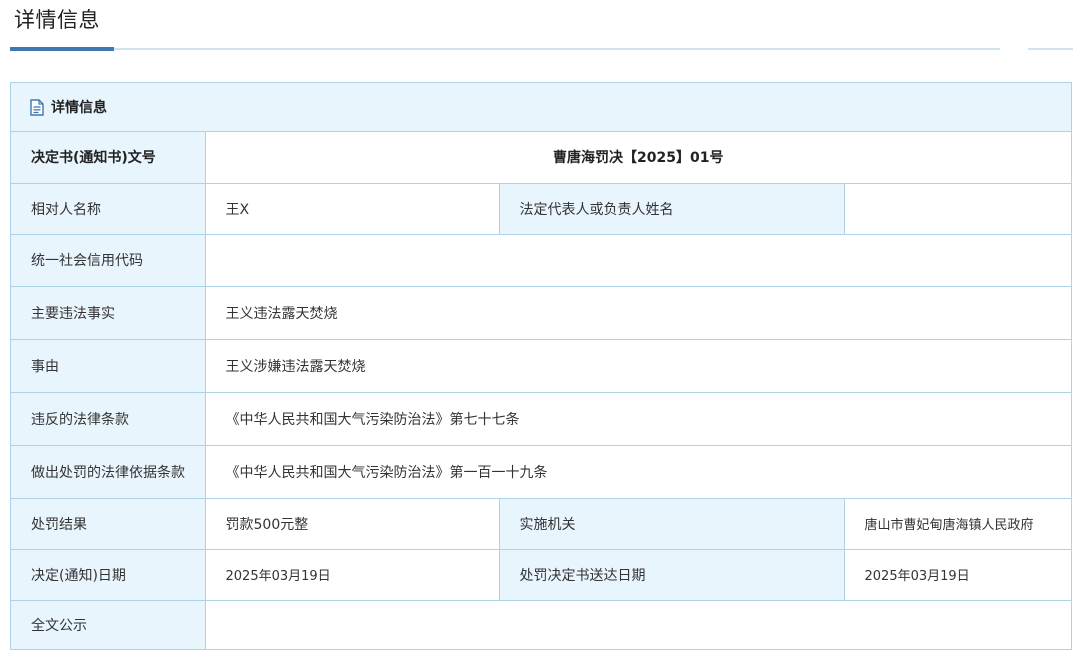 The width and height of the screenshot is (1085, 659). Describe the element at coordinates (108, 208) in the screenshot. I see `party-name-label: 相对人名称` at that location.